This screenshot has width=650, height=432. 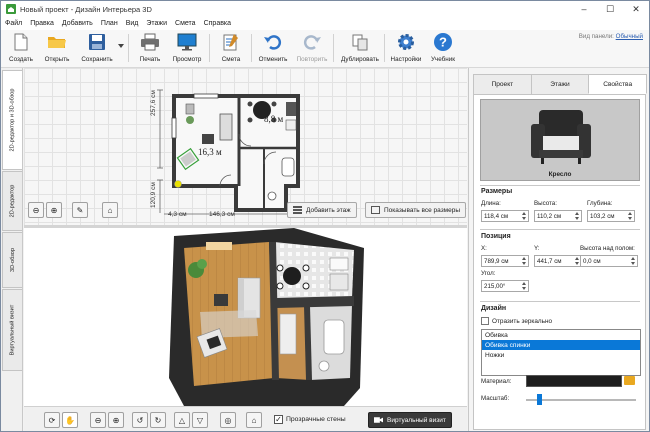 What do you see at coordinates (494, 308) in the screenshot?
I see `design-heading: Дизайн` at bounding box center [494, 308].